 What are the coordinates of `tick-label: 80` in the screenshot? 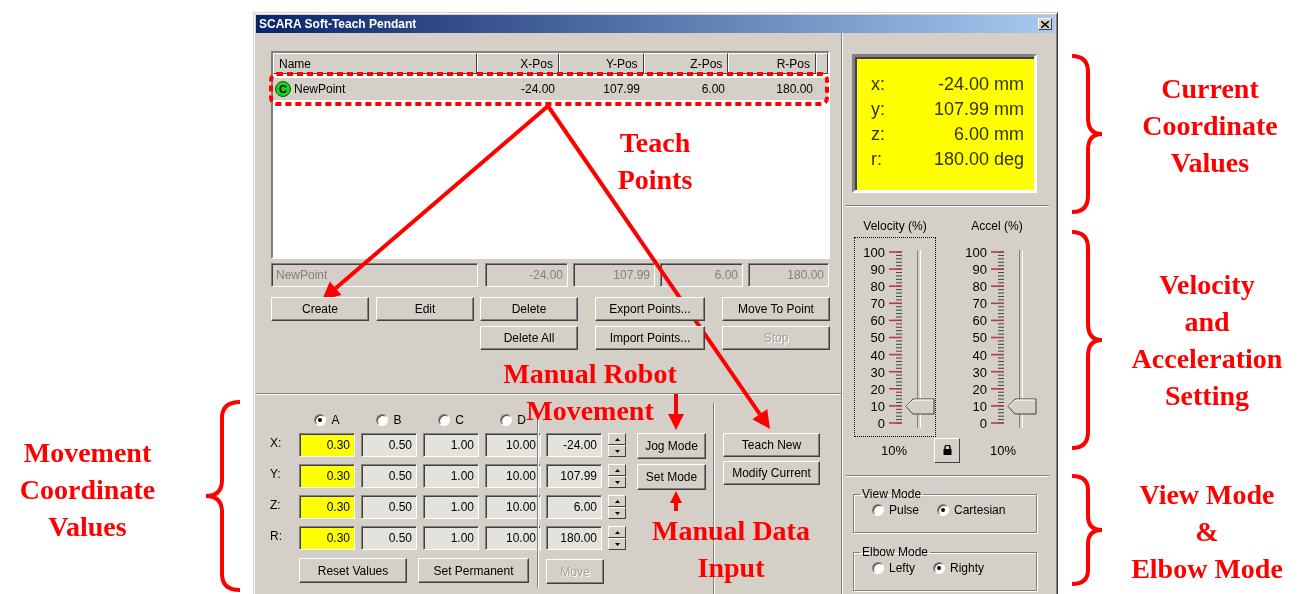 It's located at (979, 287).